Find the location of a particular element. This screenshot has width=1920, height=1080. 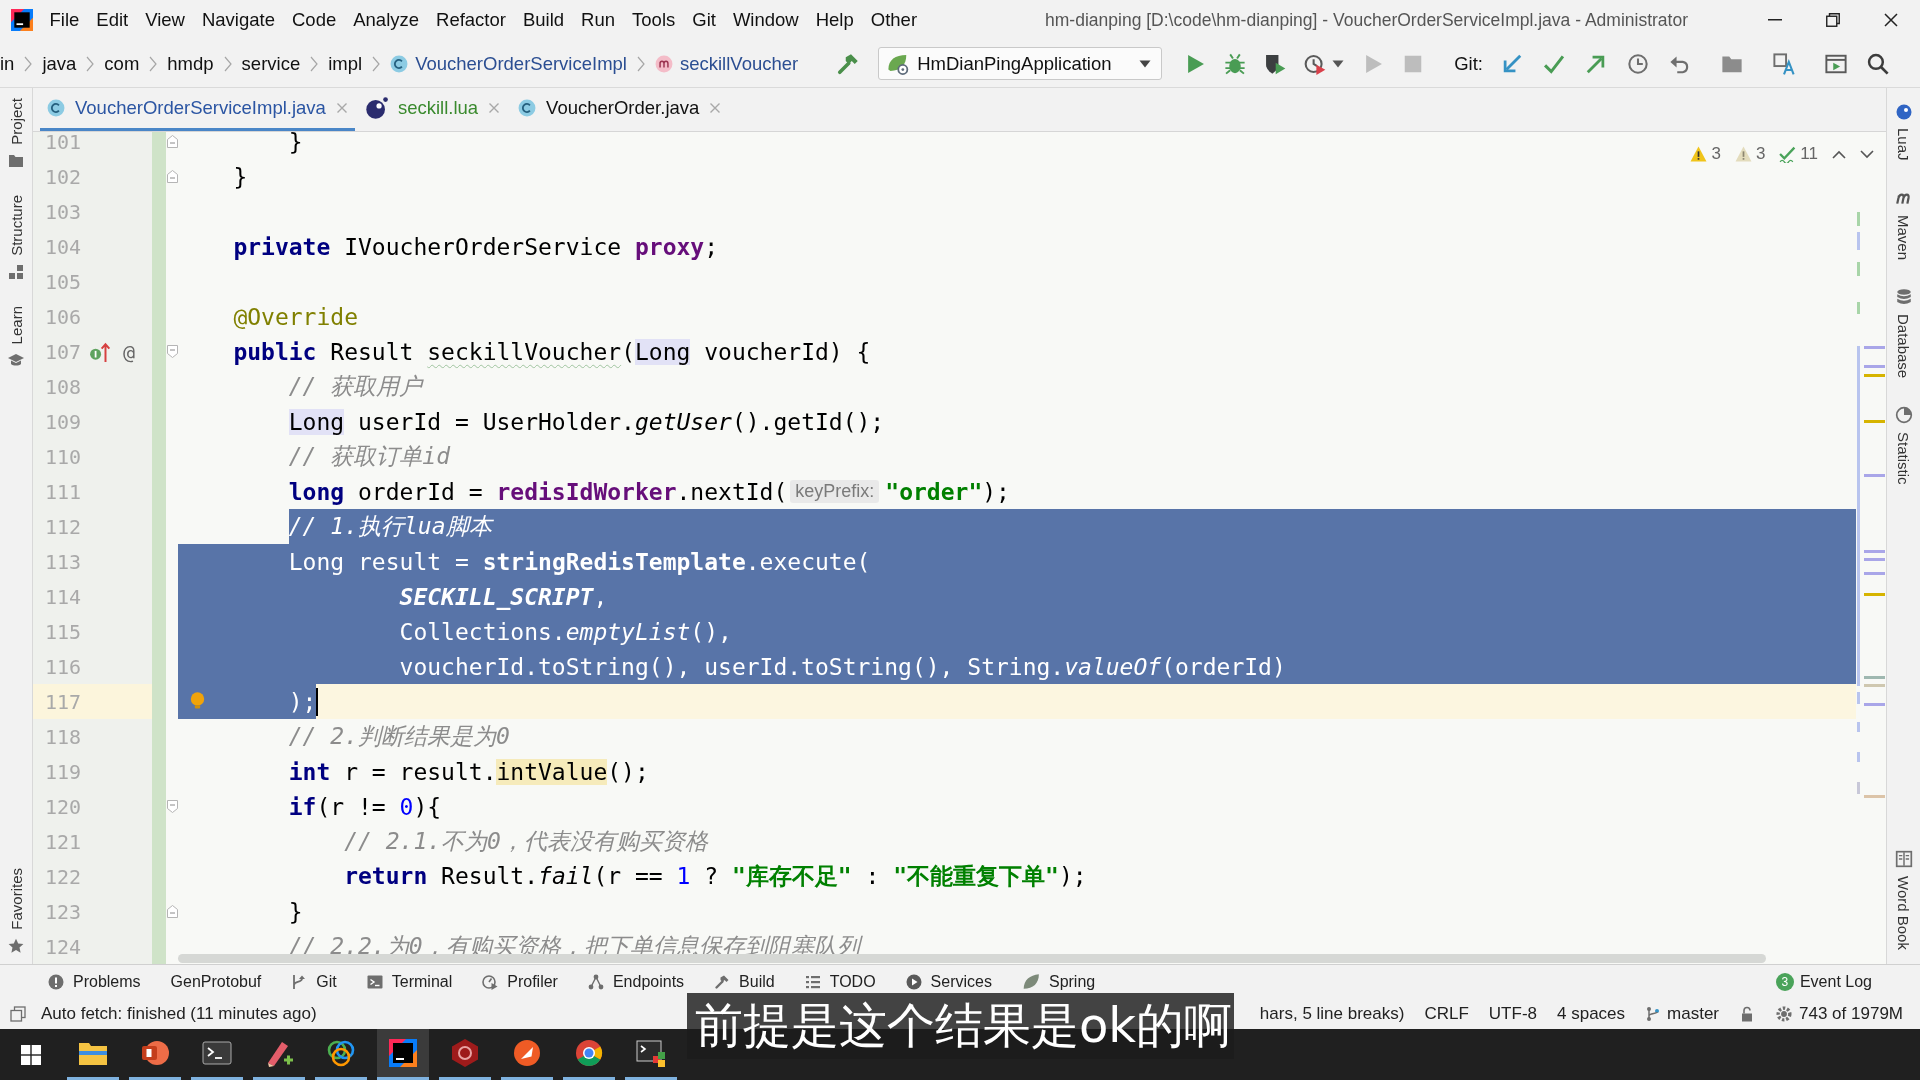

tool-window-button: Terminal is located at coordinates (409, 981).